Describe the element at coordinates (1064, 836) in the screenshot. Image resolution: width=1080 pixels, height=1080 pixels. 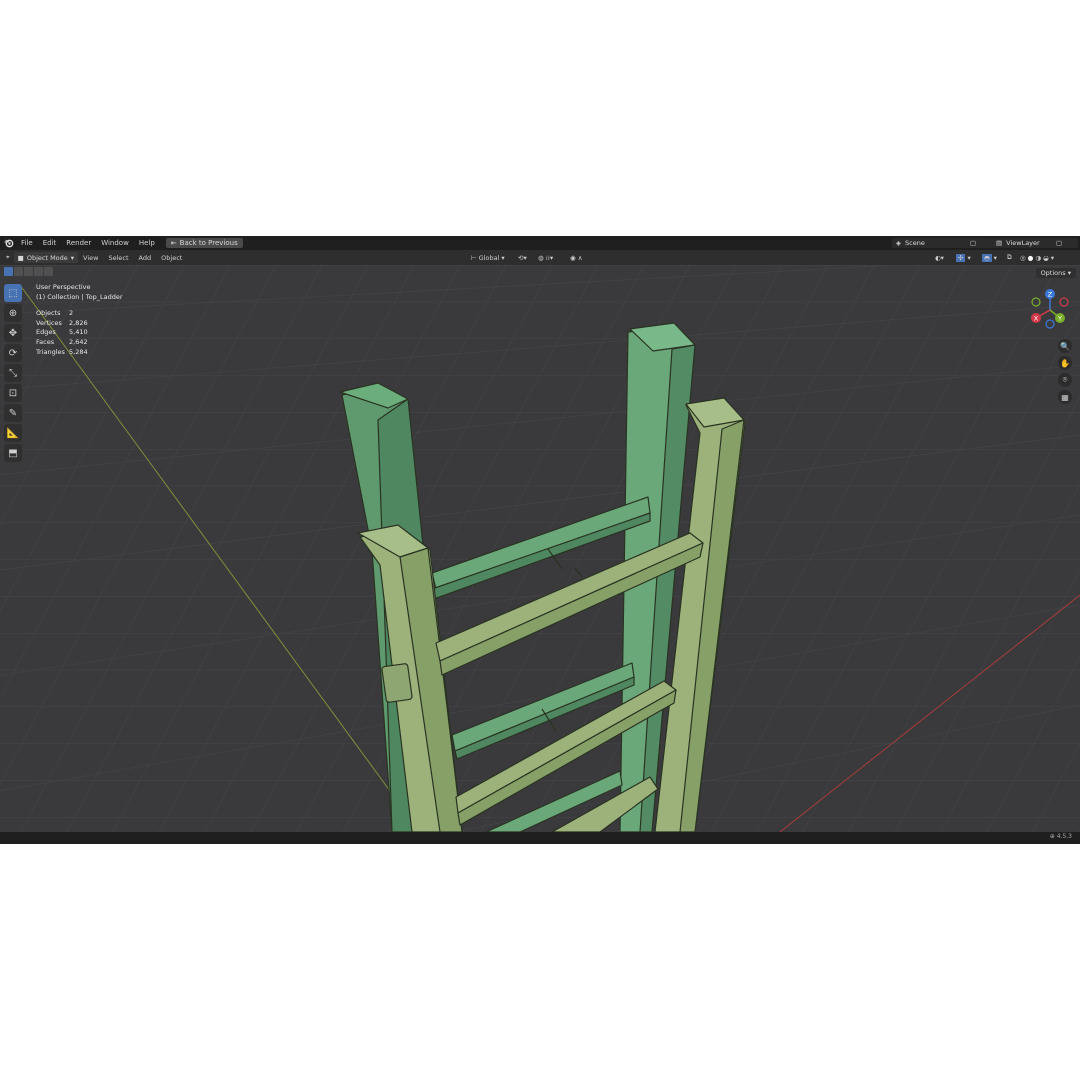
I see `version-label: 4.5.3` at that location.